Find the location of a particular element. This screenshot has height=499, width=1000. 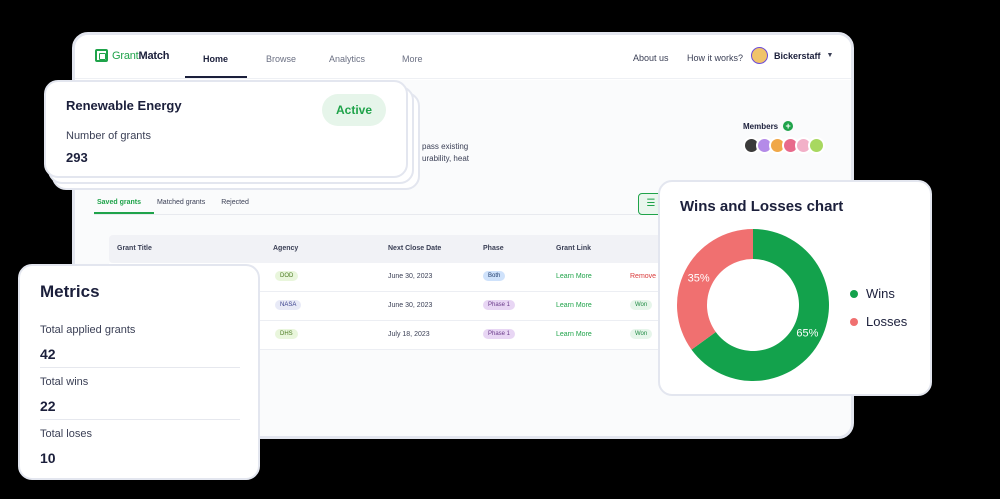

members-section: Members + is located at coordinates (784, 137).